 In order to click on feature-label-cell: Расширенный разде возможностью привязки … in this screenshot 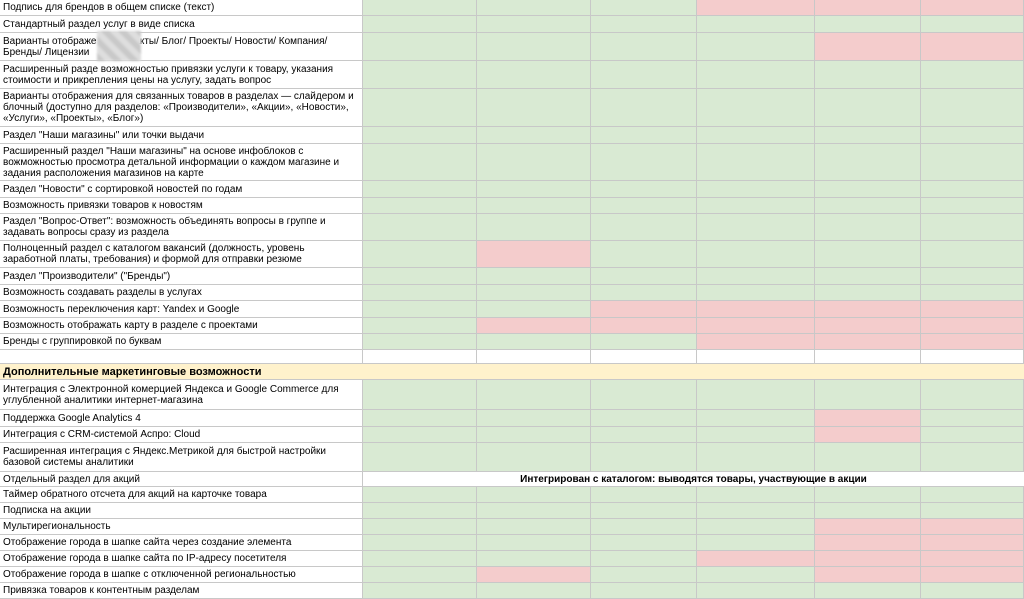, I will do `click(181, 75)`.